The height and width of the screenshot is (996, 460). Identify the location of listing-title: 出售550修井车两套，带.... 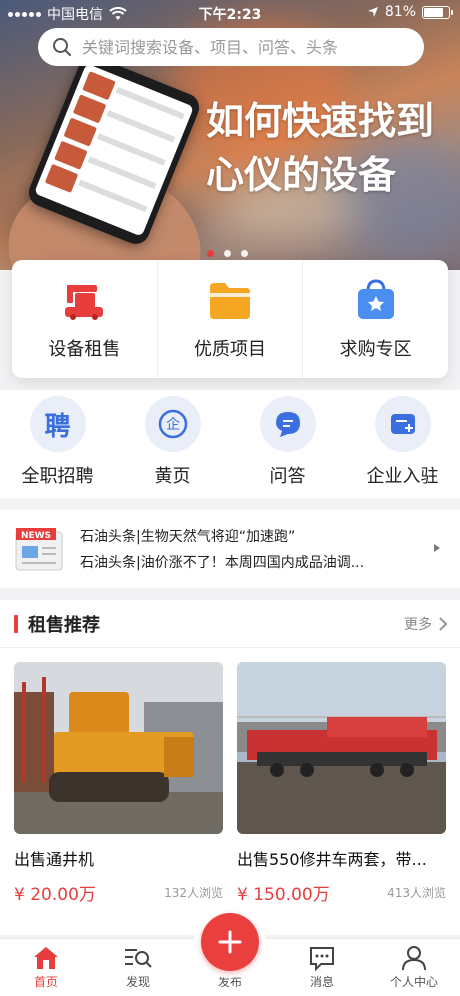
(332, 859).